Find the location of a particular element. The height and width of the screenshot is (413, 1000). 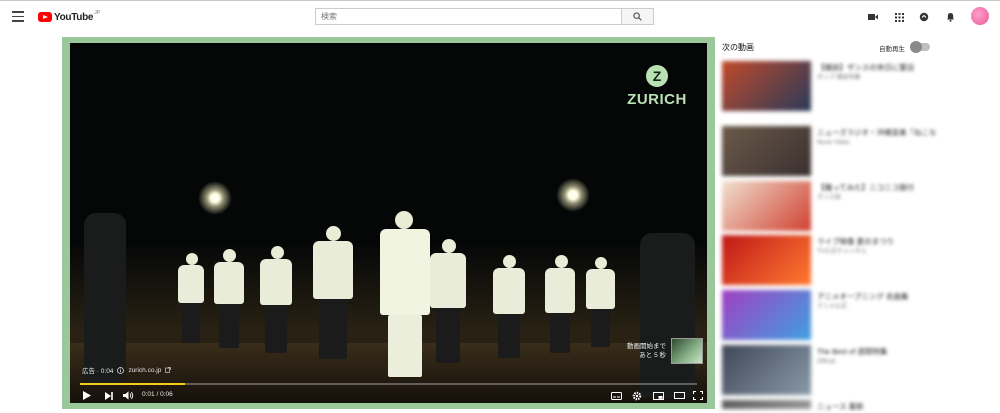

next-icon is located at coordinates (109, 395).